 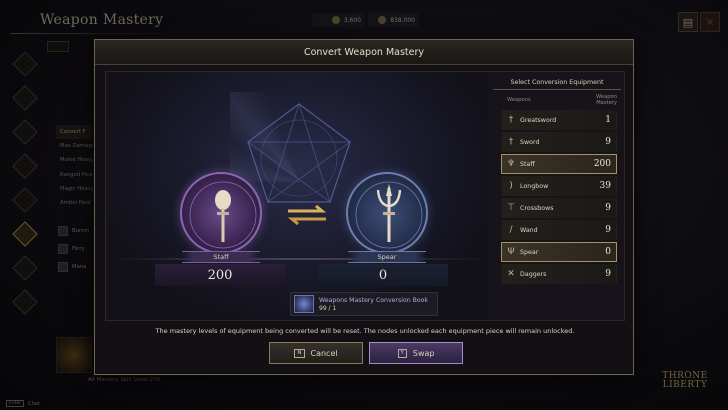 I want to click on weapon-row-wand: / Wand 9, so click(x=559, y=230).